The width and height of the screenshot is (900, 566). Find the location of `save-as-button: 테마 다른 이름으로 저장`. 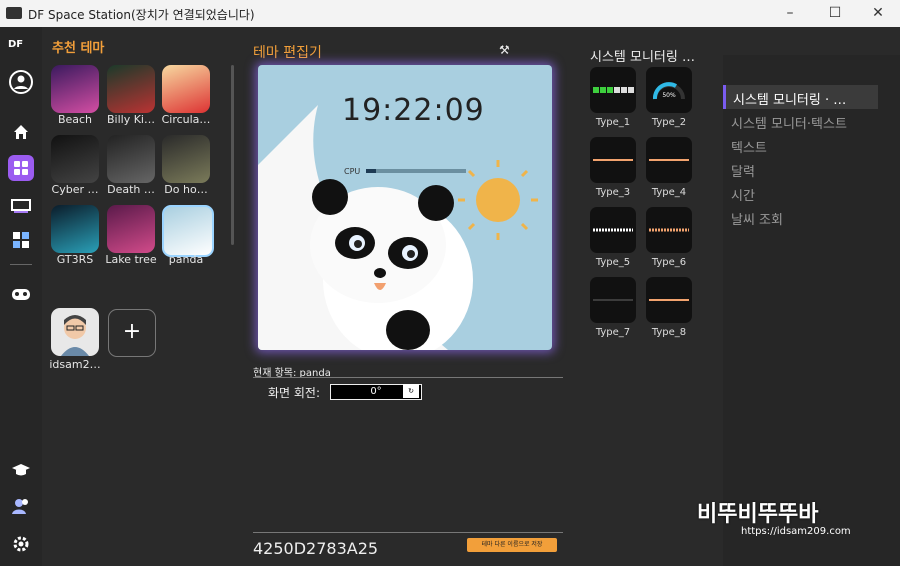

save-as-button: 테마 다른 이름으로 저장 is located at coordinates (512, 545).